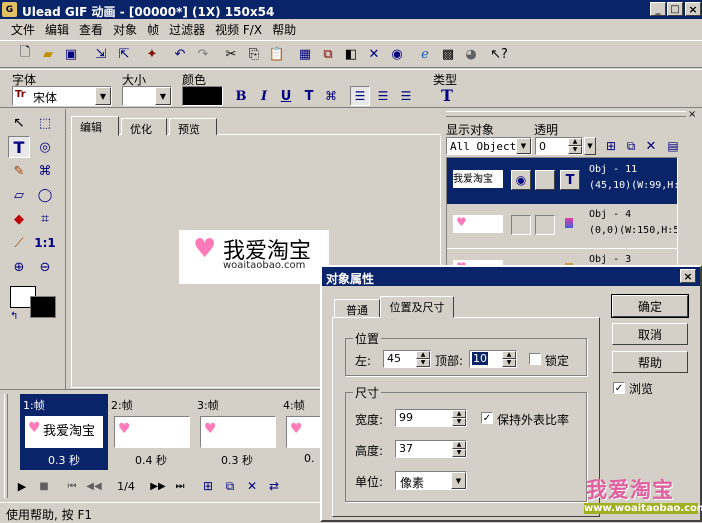  Describe the element at coordinates (231, 54) in the screenshot. I see `cut-icon: ✂` at that location.